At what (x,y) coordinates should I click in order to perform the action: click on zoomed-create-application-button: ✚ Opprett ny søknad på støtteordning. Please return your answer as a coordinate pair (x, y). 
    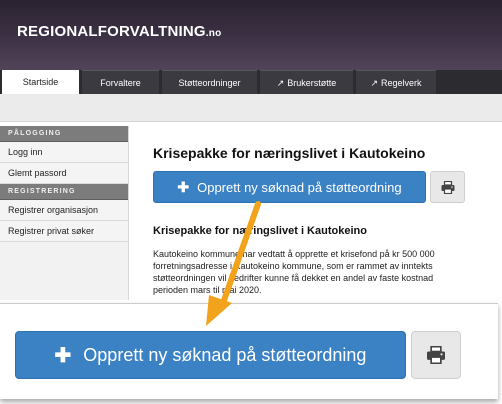
    Looking at the image, I should click on (210, 355).